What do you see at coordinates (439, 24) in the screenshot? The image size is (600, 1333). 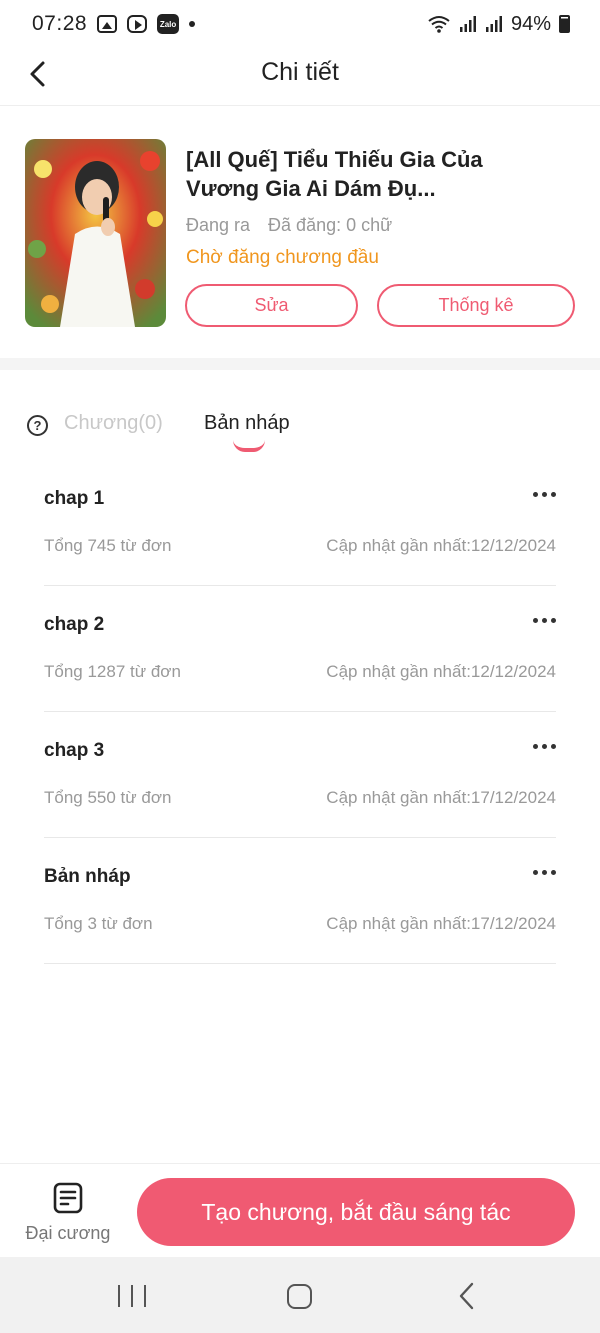 I see `wifi-icon` at bounding box center [439, 24].